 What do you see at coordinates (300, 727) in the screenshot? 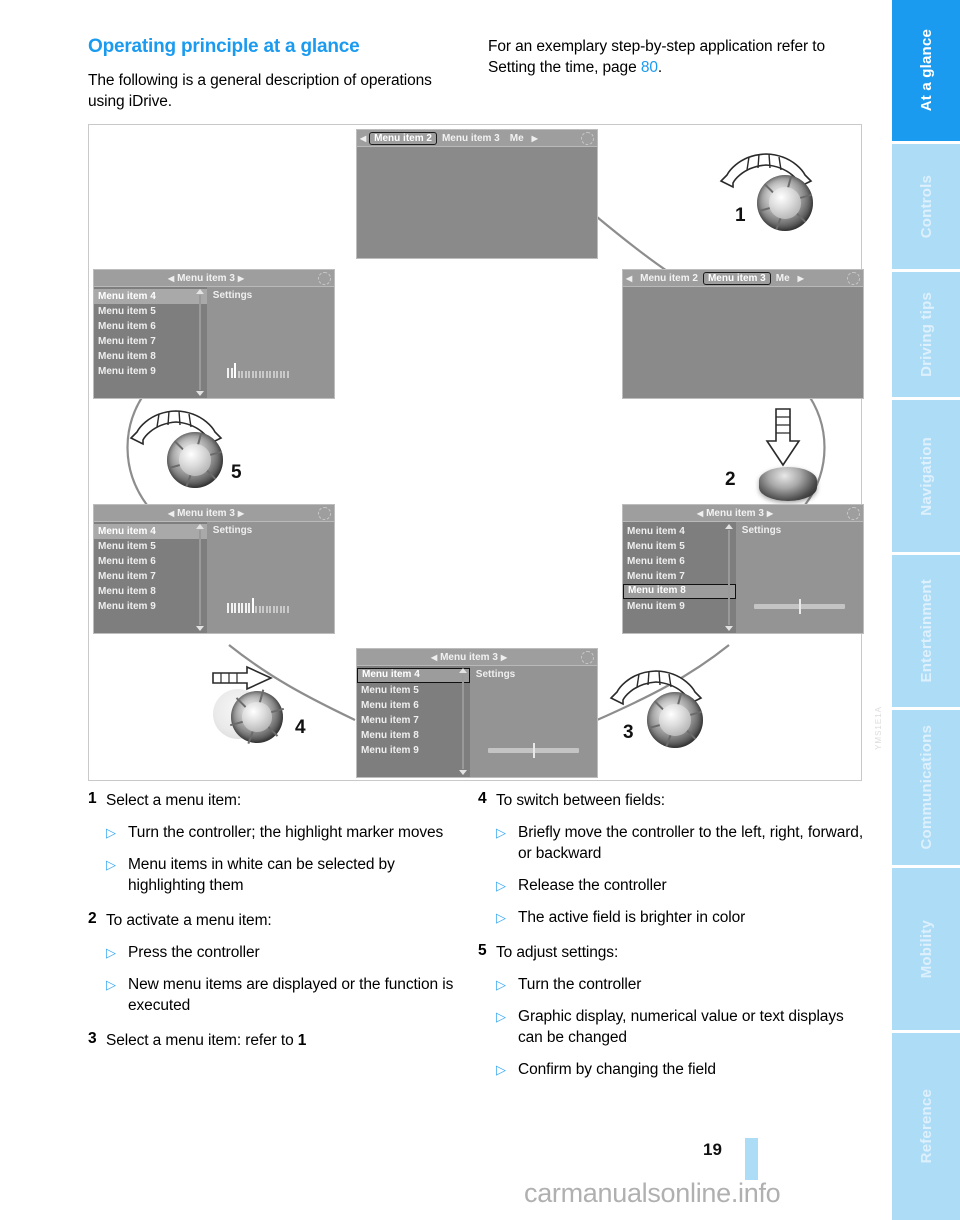
I see `step-number-4: 4` at bounding box center [300, 727].